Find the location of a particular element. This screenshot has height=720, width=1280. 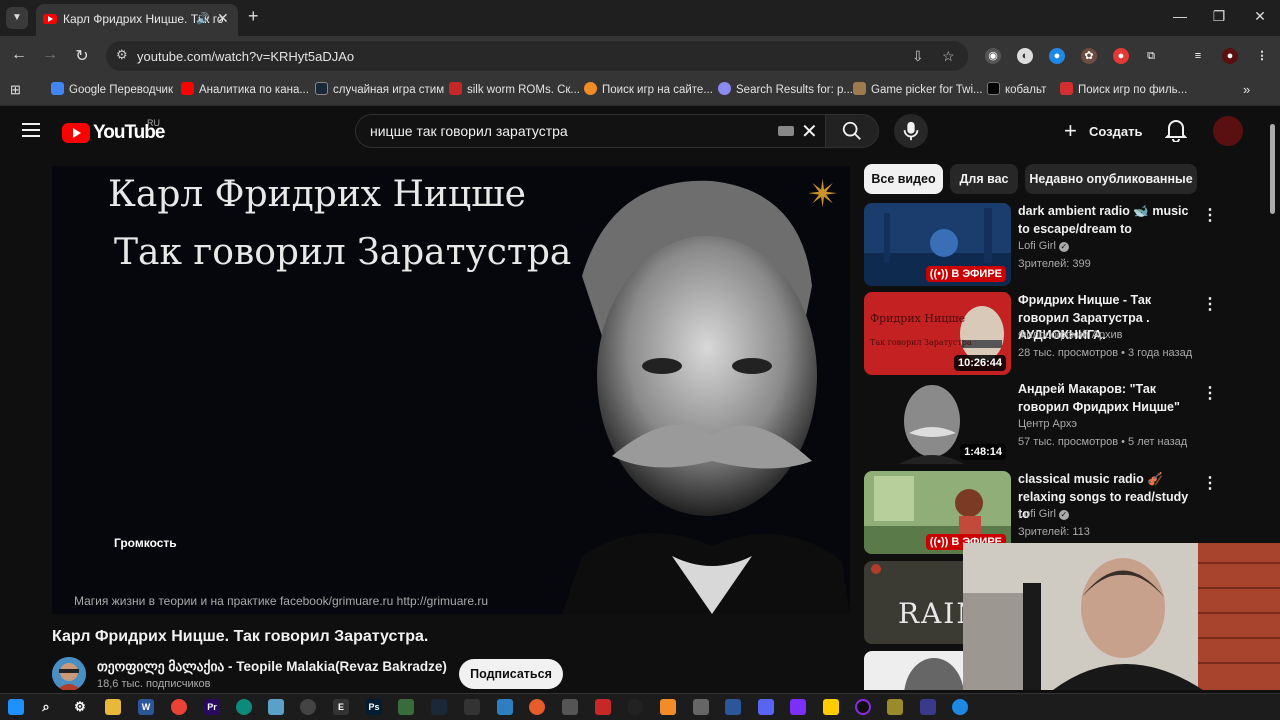

new-tab-button: + is located at coordinates (253, 16).